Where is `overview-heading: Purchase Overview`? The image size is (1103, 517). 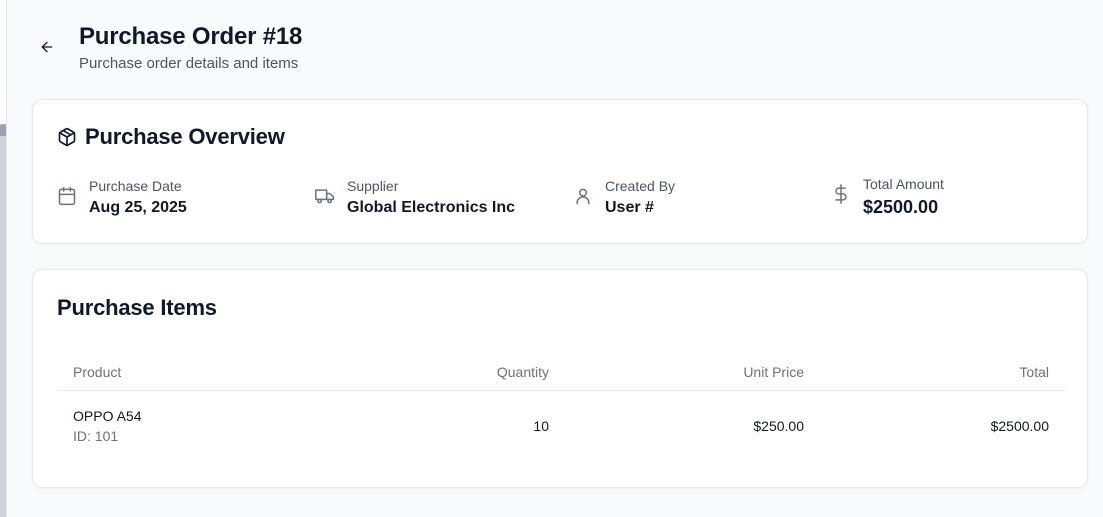
overview-heading: Purchase Overview is located at coordinates (171, 137).